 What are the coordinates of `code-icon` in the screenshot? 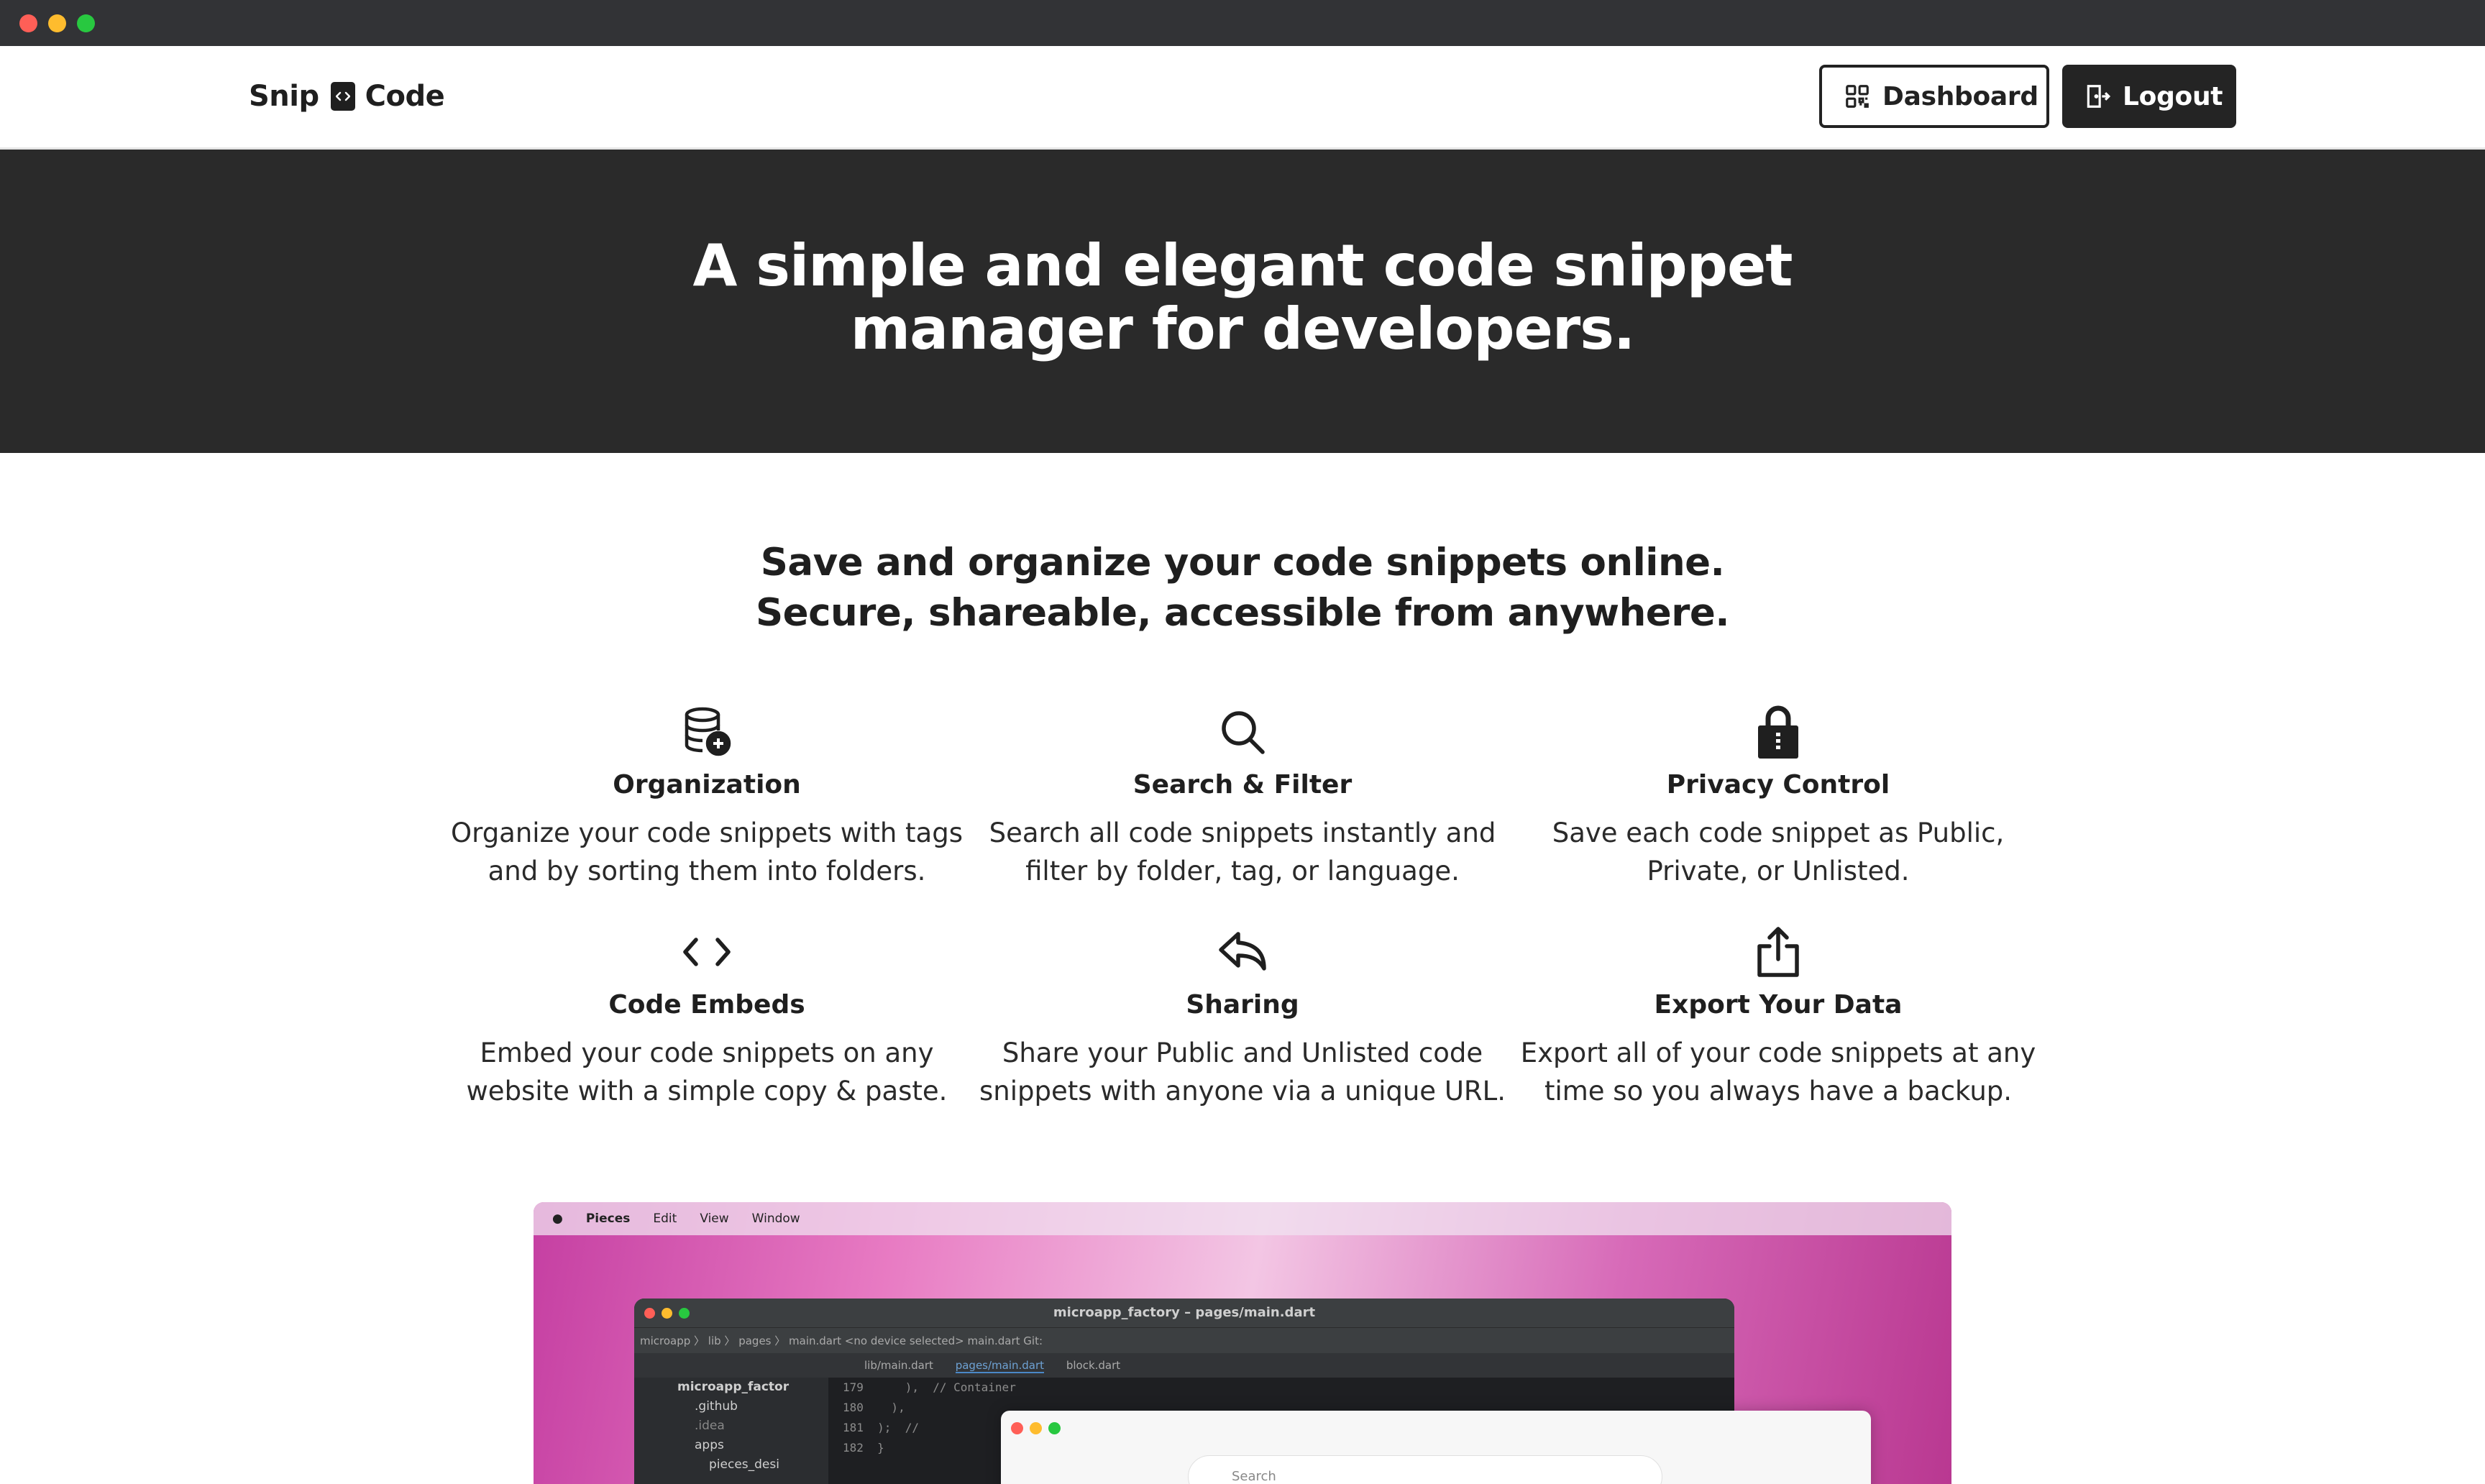 It's located at (707, 952).